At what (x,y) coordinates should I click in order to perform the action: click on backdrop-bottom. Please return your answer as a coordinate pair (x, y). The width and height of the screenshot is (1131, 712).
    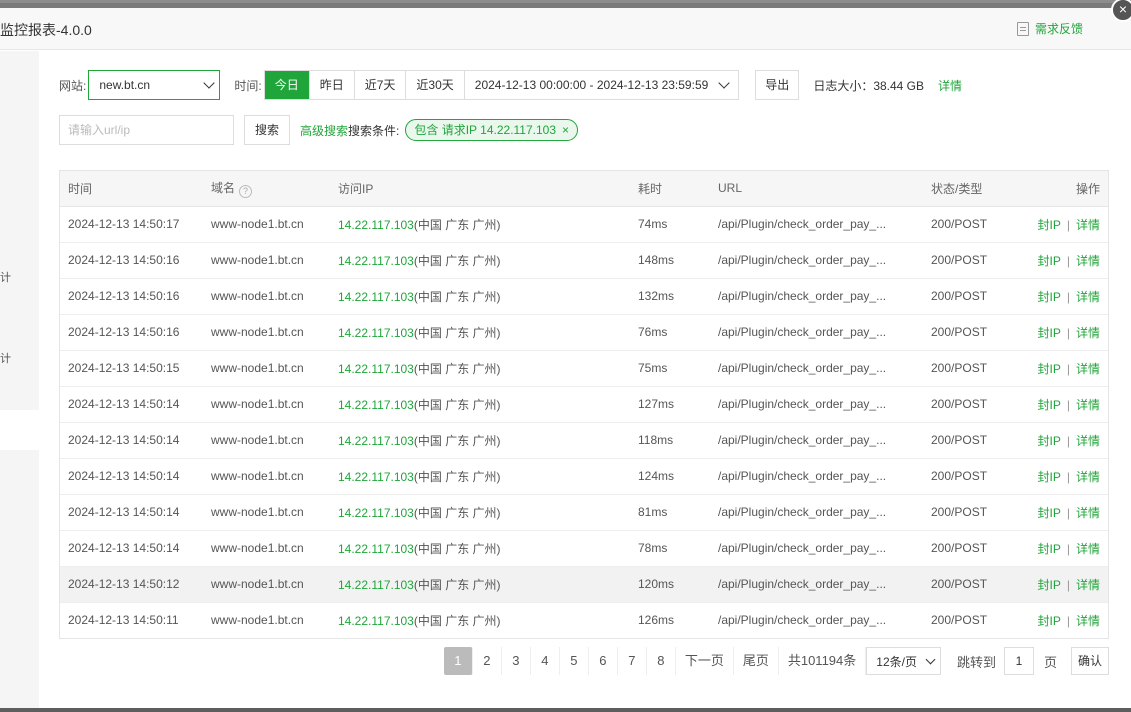
    Looking at the image, I should click on (565, 710).